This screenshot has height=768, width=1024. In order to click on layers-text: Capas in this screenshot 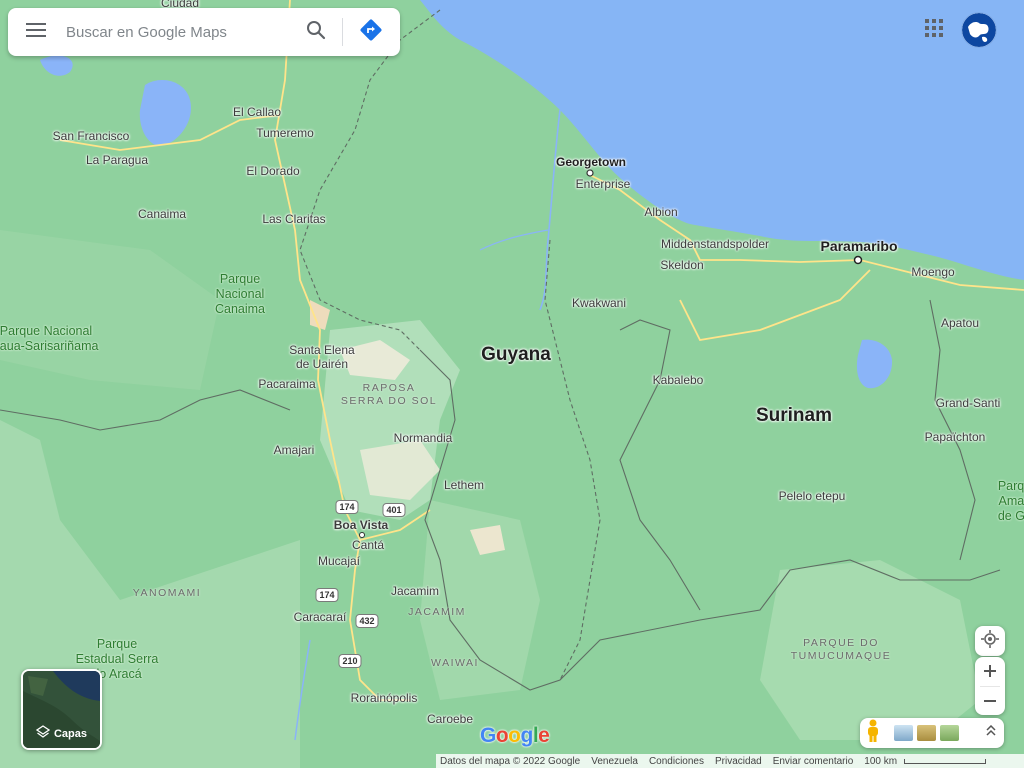, I will do `click(70, 733)`.